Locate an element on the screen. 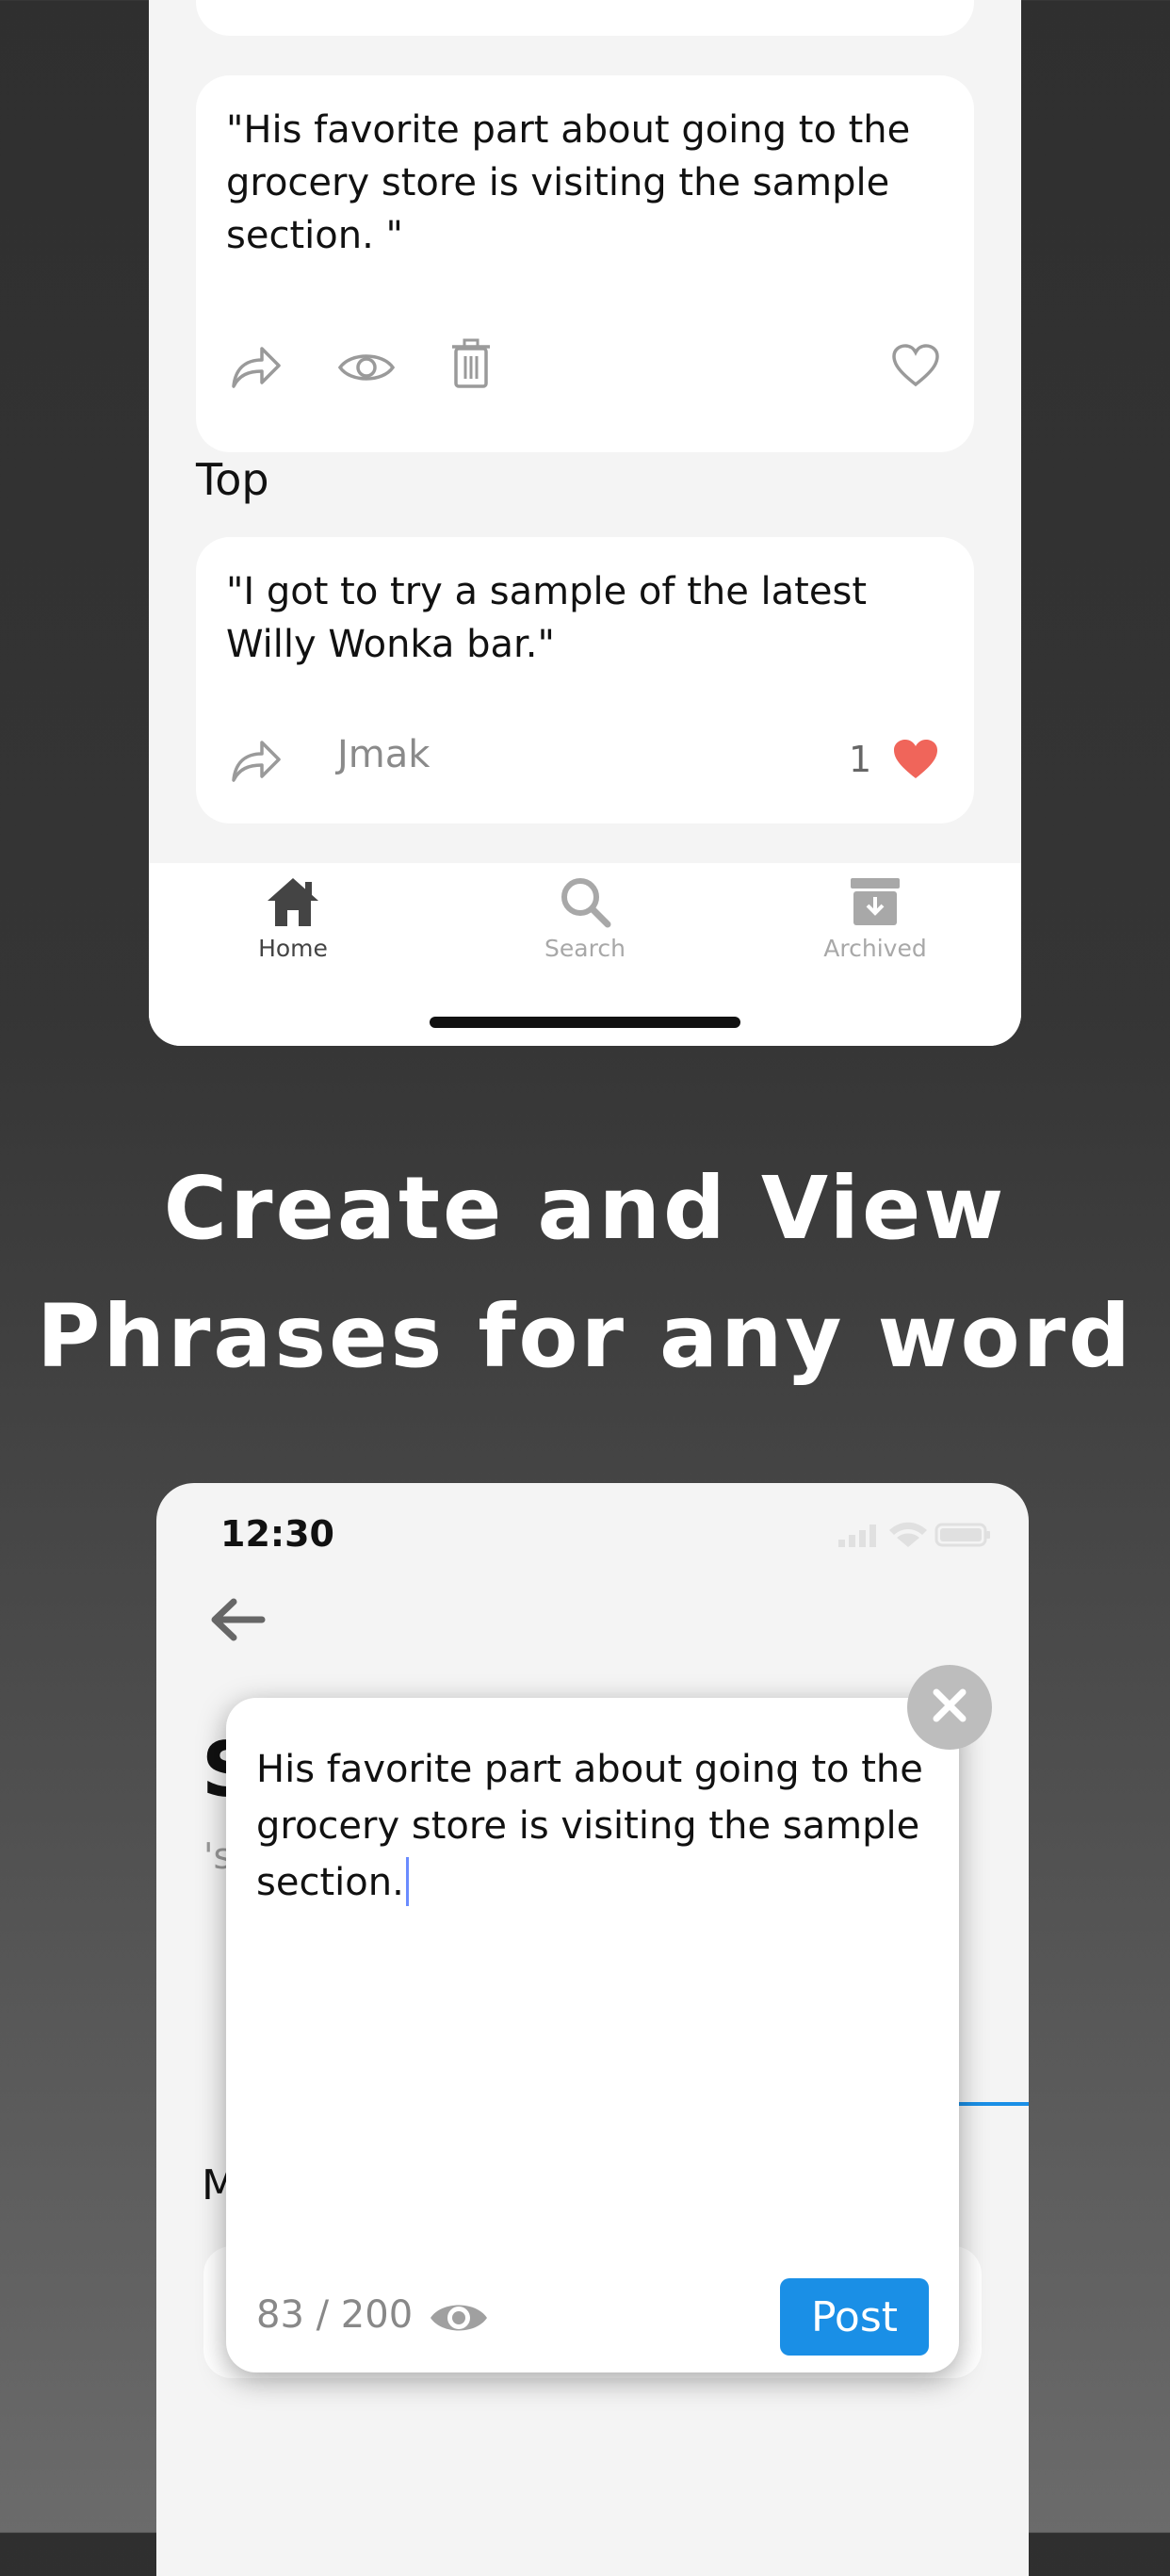 This screenshot has height=2576, width=1170. close-icon is located at coordinates (949, 1707).